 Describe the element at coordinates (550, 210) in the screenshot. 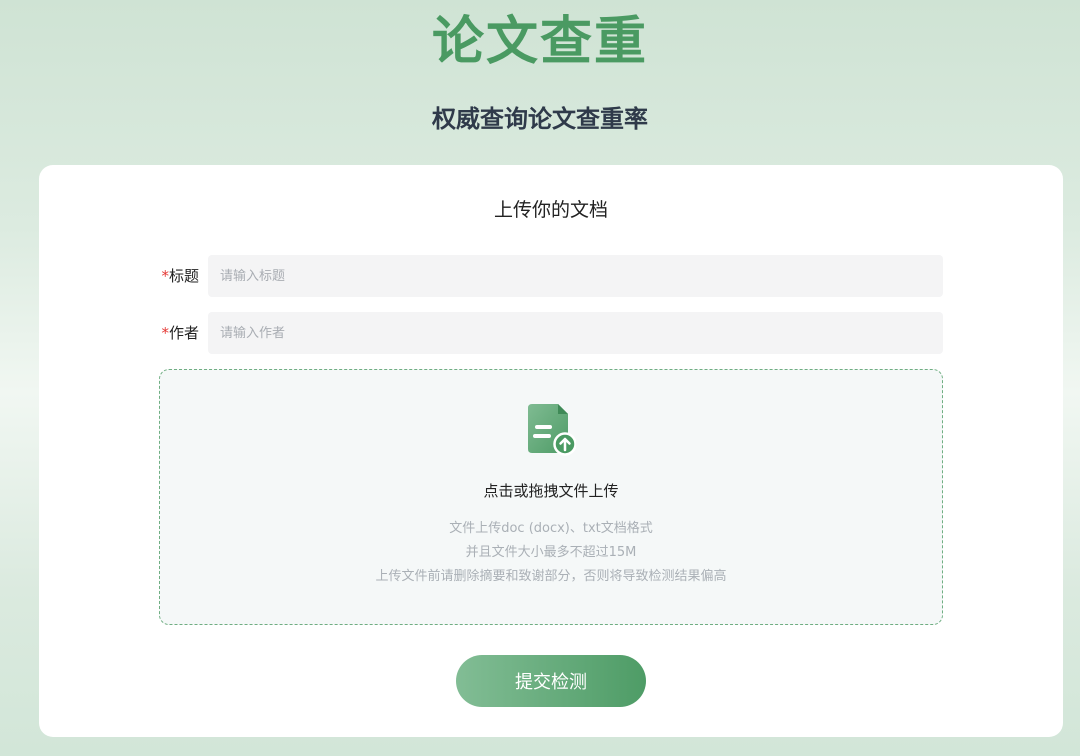

I see `card-title: 上传你的文档` at that location.